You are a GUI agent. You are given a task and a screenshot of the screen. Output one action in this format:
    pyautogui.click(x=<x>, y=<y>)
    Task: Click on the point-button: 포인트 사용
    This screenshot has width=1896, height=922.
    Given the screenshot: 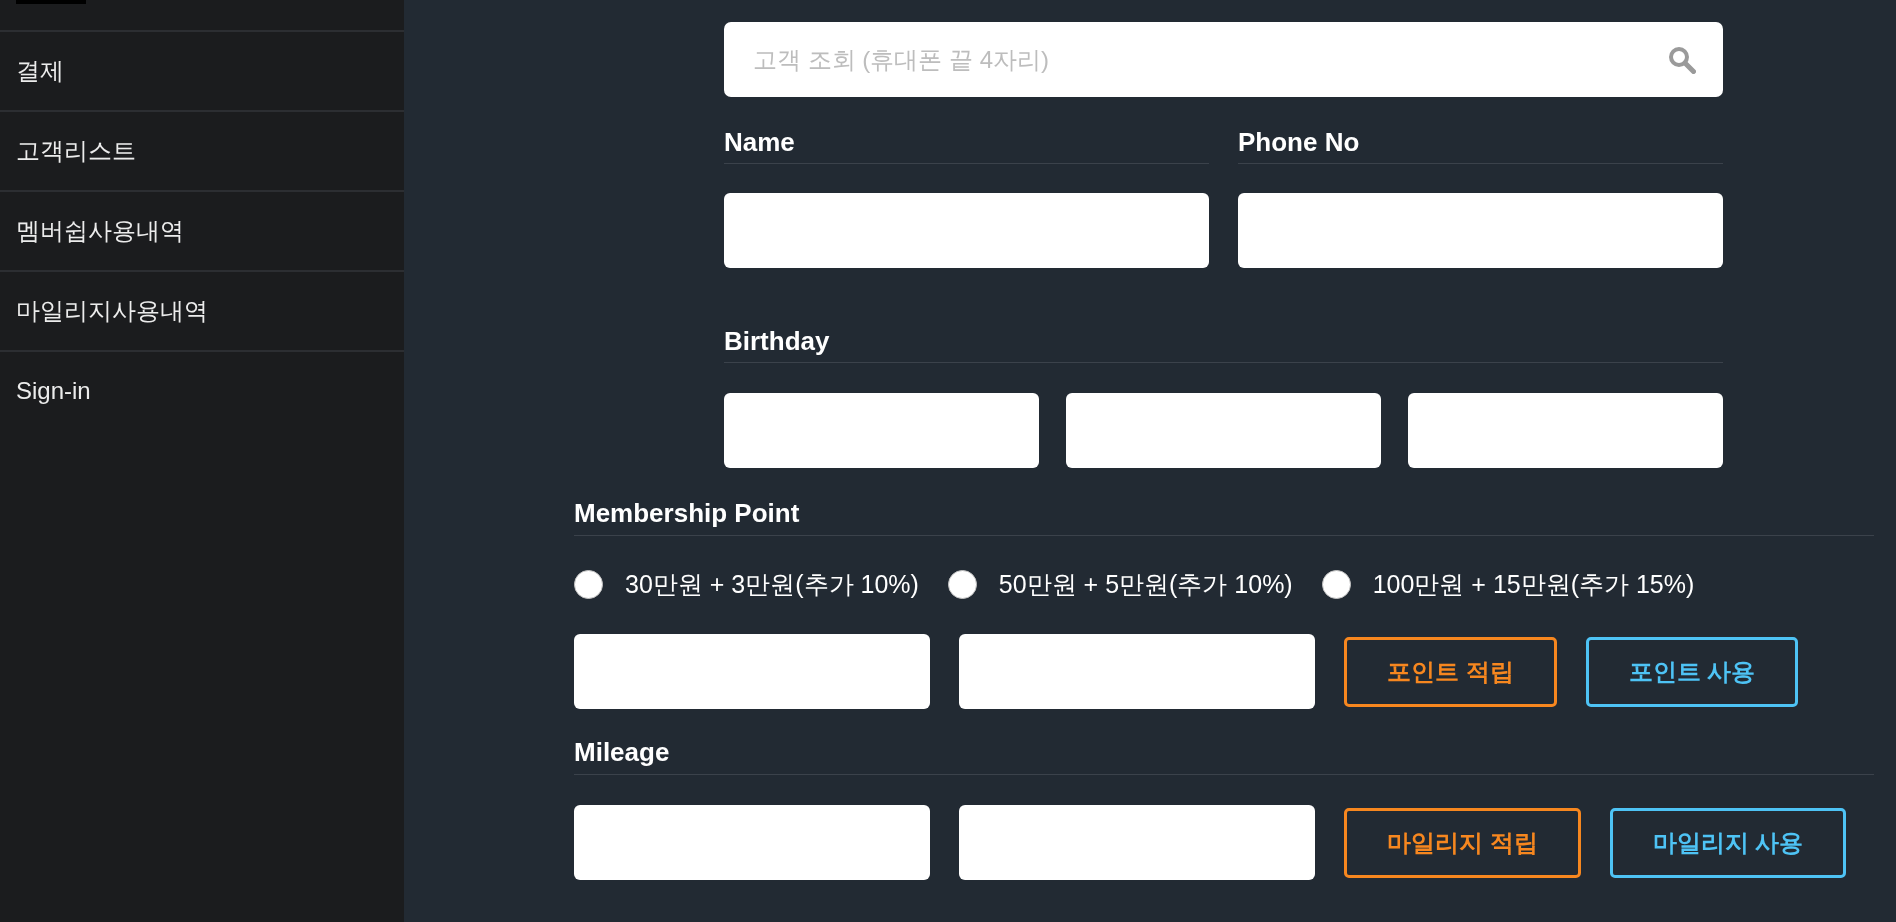 What is the action you would take?
    pyautogui.click(x=1692, y=671)
    